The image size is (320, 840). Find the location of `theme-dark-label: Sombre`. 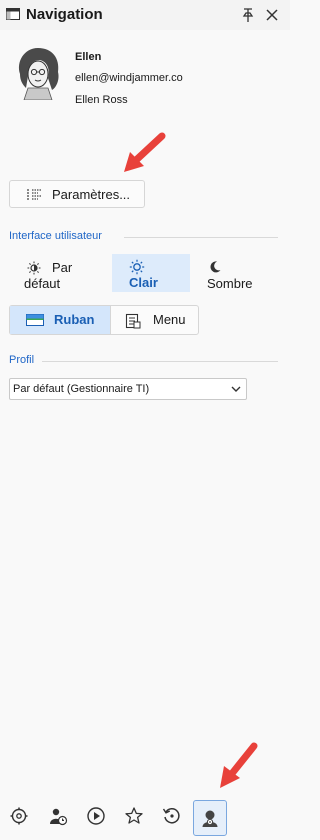

theme-dark-label: Sombre is located at coordinates (230, 283).